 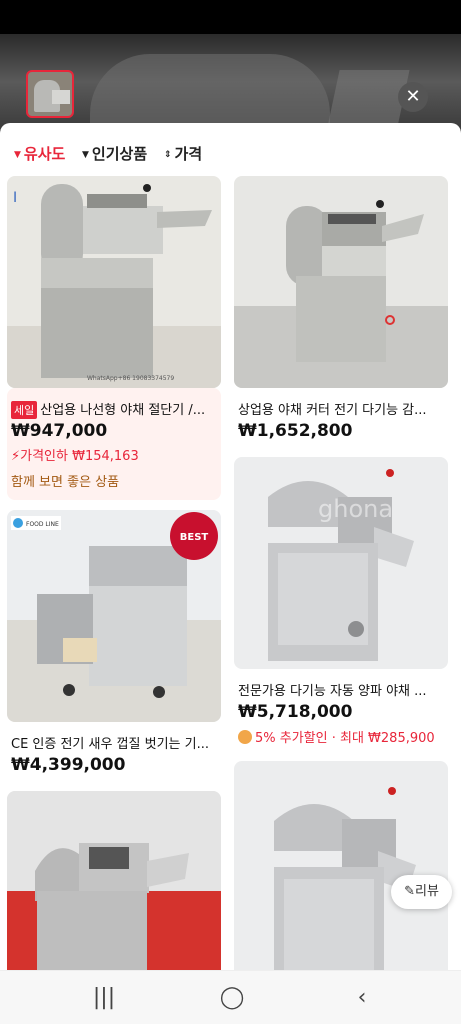 What do you see at coordinates (336, 736) in the screenshot?
I see `extra-discount-label: 5% 추가할인 · 최대 ₩285,900` at bounding box center [336, 736].